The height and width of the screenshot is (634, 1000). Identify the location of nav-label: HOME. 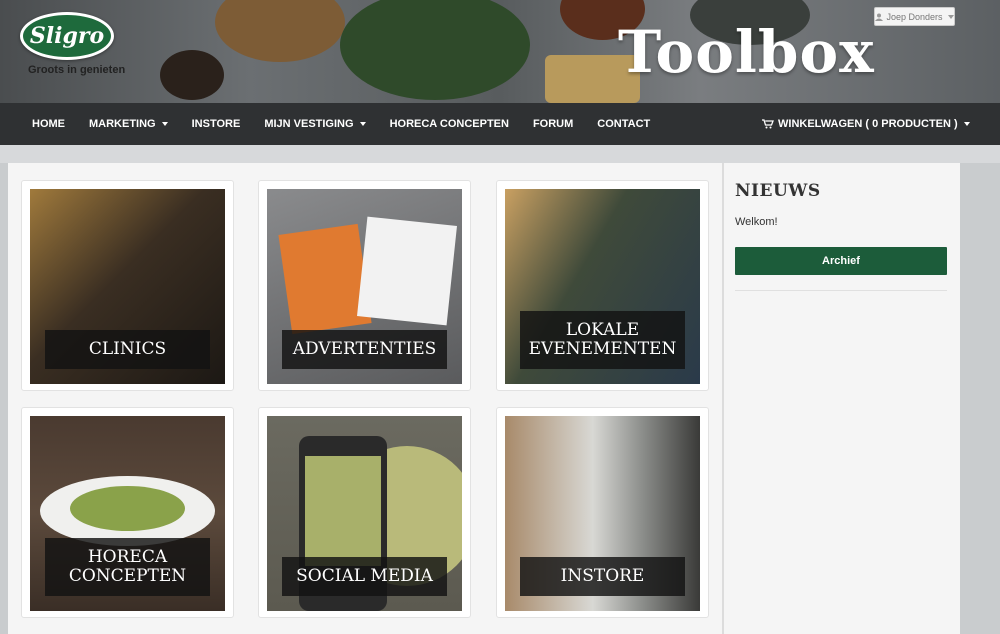
(48, 124).